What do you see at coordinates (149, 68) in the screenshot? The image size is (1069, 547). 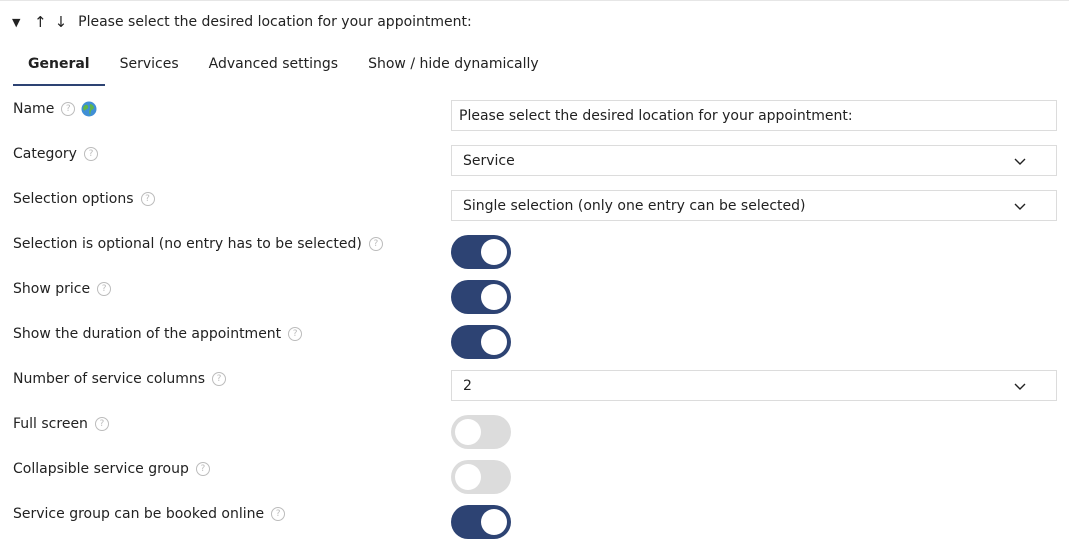 I see `tab-services: Services` at bounding box center [149, 68].